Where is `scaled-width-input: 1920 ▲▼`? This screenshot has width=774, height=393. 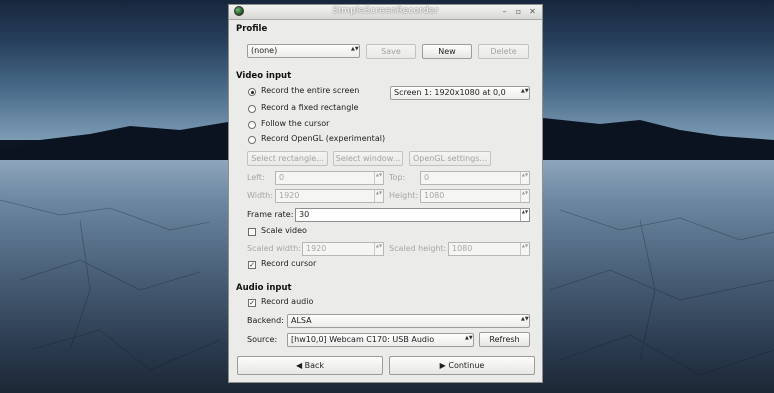
scaled-width-input: 1920 ▲▼ is located at coordinates (343, 249).